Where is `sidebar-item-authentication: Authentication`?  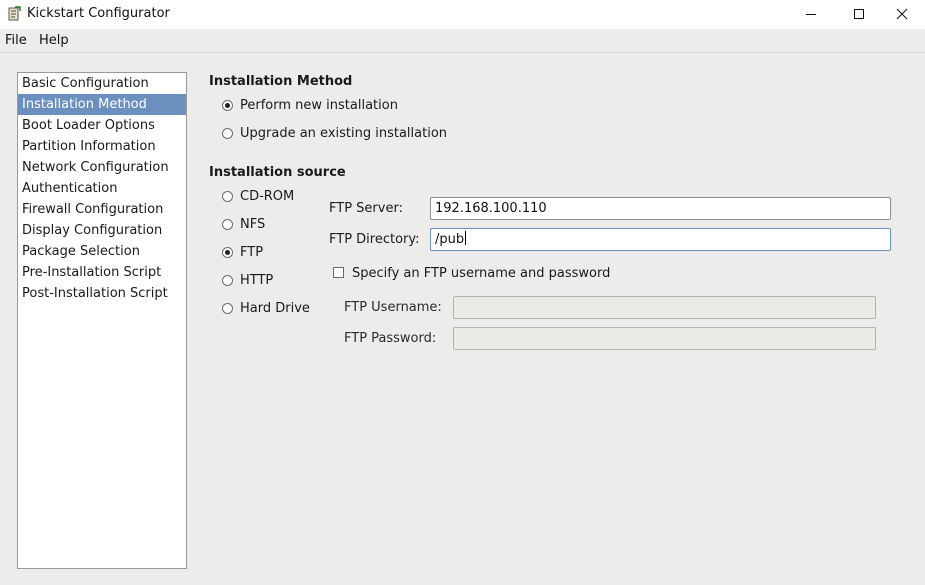
sidebar-item-authentication: Authentication is located at coordinates (102, 188).